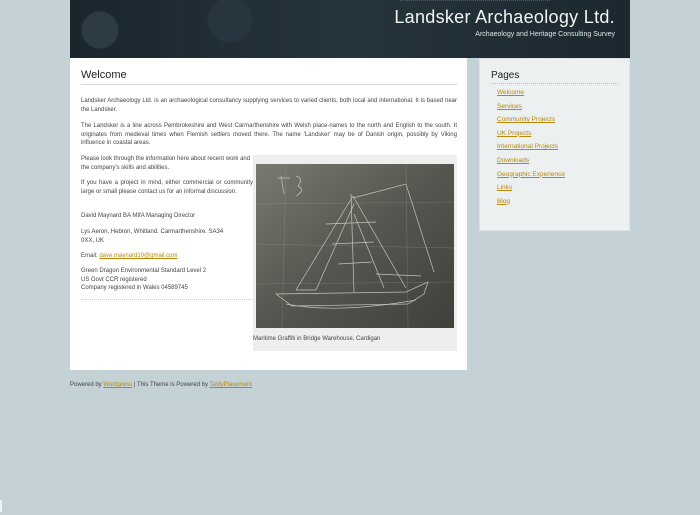 The height and width of the screenshot is (515, 700). Describe the element at coordinates (513, 160) in the screenshot. I see `sidebar-link-downloads: Downloads` at that location.